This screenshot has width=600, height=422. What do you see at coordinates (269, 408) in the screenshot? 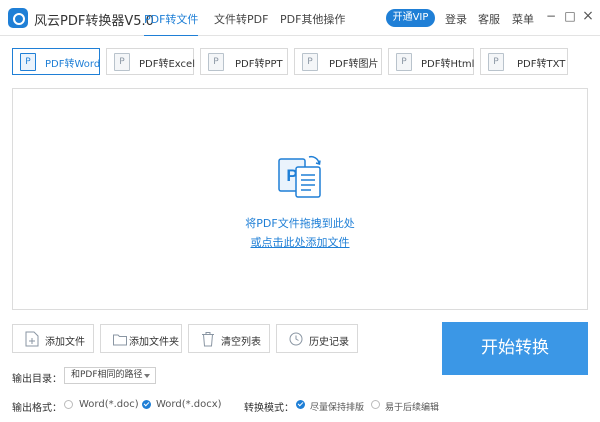
I see `convert-mode-label: 转换模式：` at bounding box center [269, 408].